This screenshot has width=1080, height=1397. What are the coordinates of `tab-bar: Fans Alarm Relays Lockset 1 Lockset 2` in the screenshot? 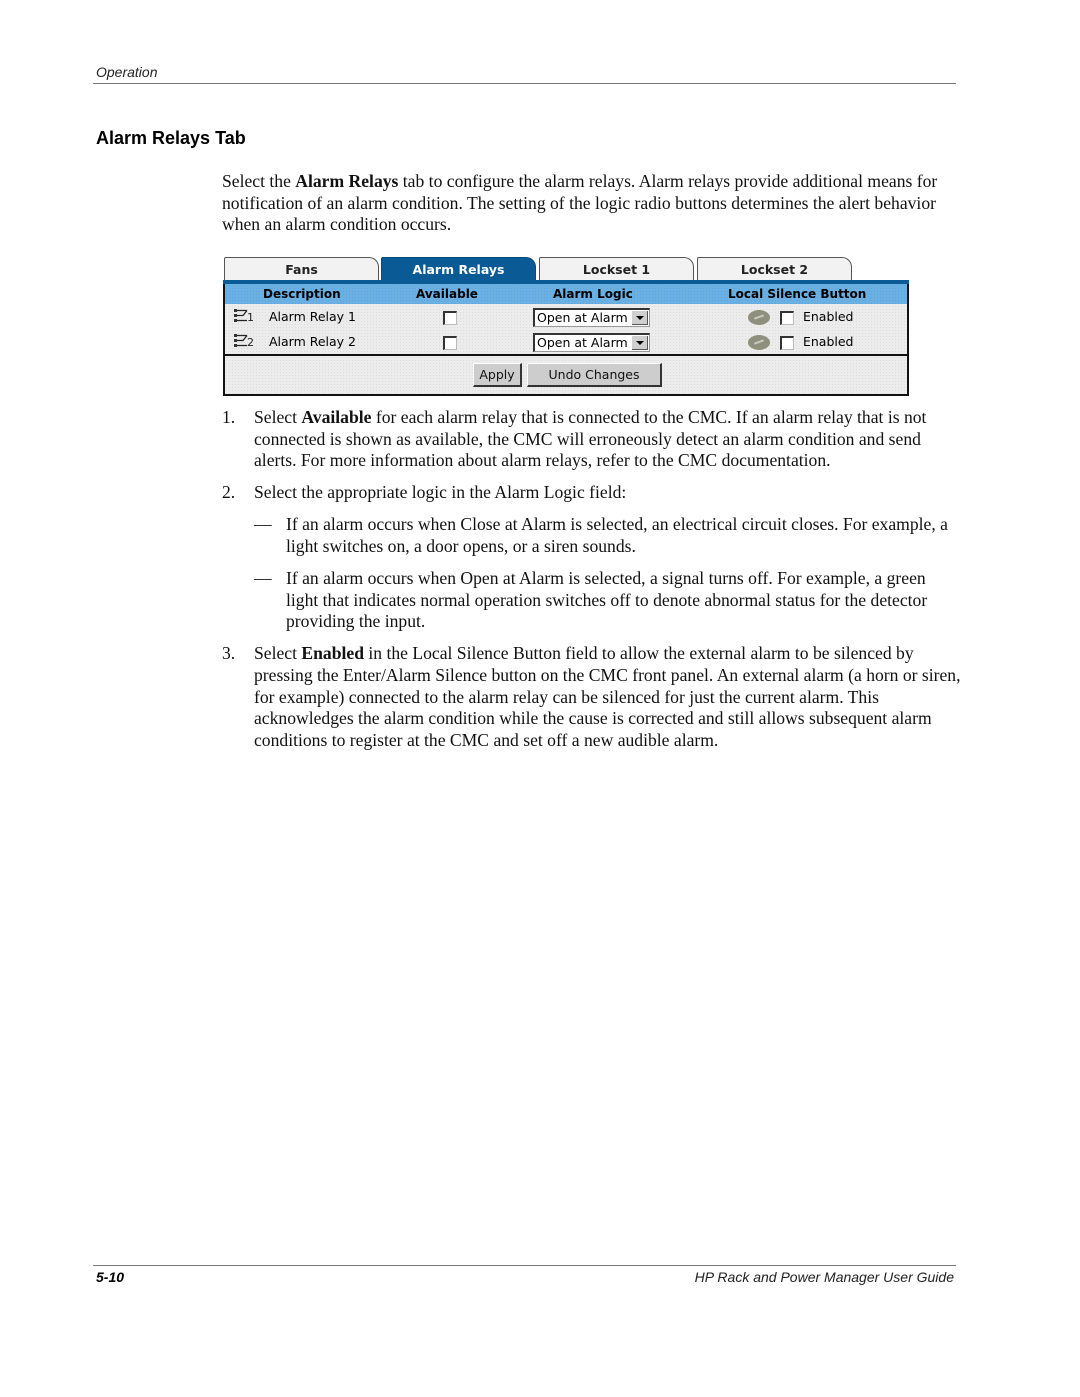 It's located at (566, 269).